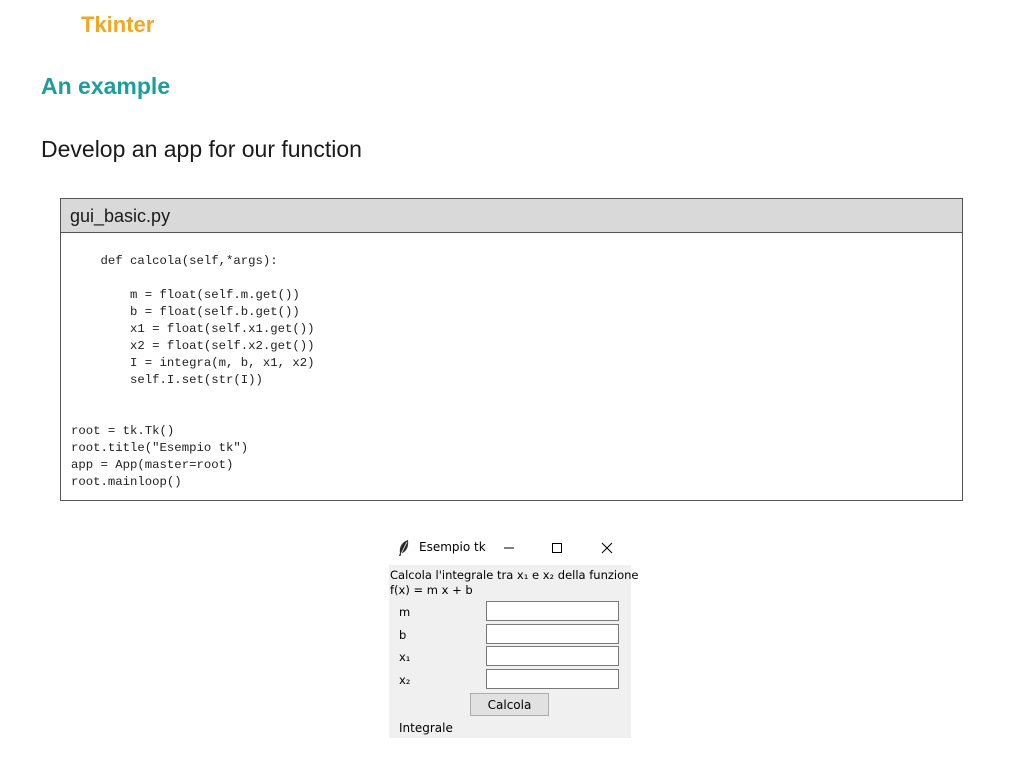  What do you see at coordinates (106, 86) in the screenshot?
I see `slide-heading: An example` at bounding box center [106, 86].